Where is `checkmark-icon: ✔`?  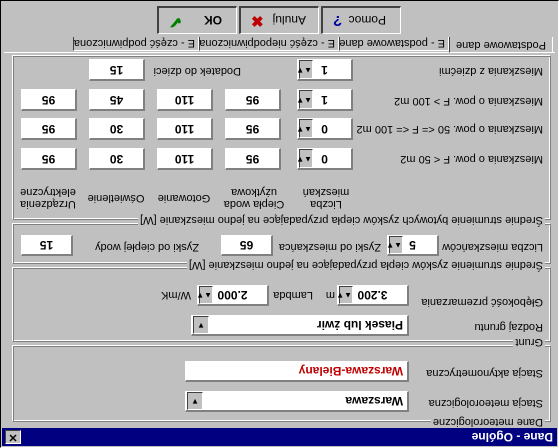
checkmark-icon: ✔ is located at coordinates (176, 21).